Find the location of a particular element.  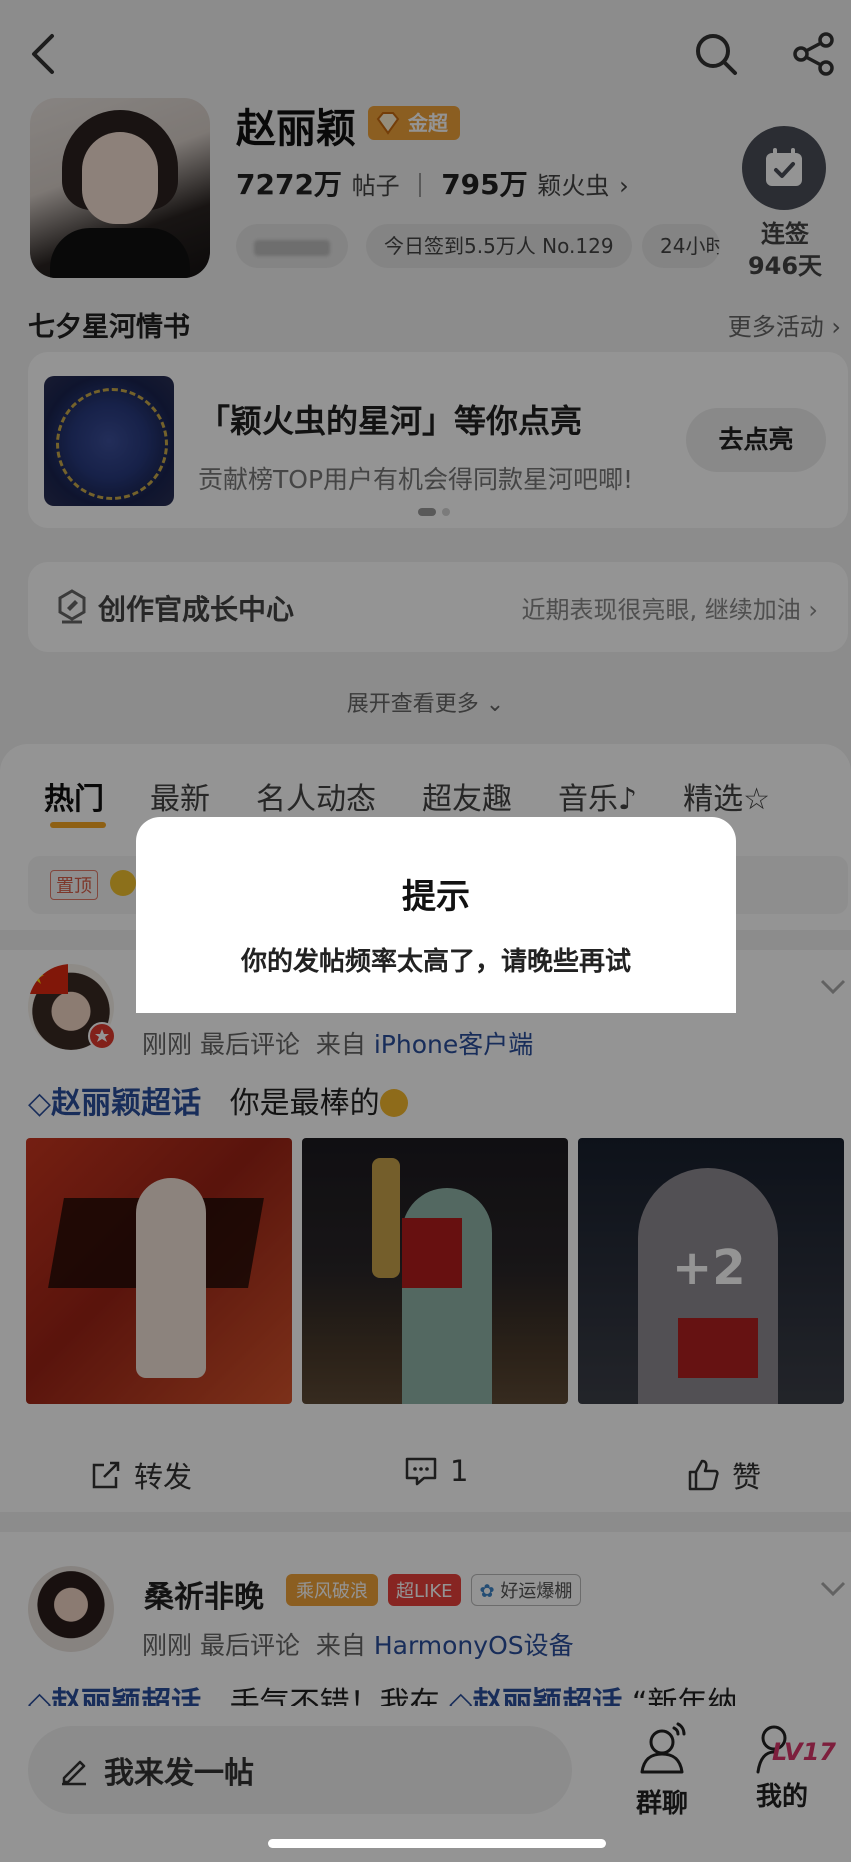

alert-dialog: 提示 你的发帖频率太高了，请晚些再试 is located at coordinates (436, 915).